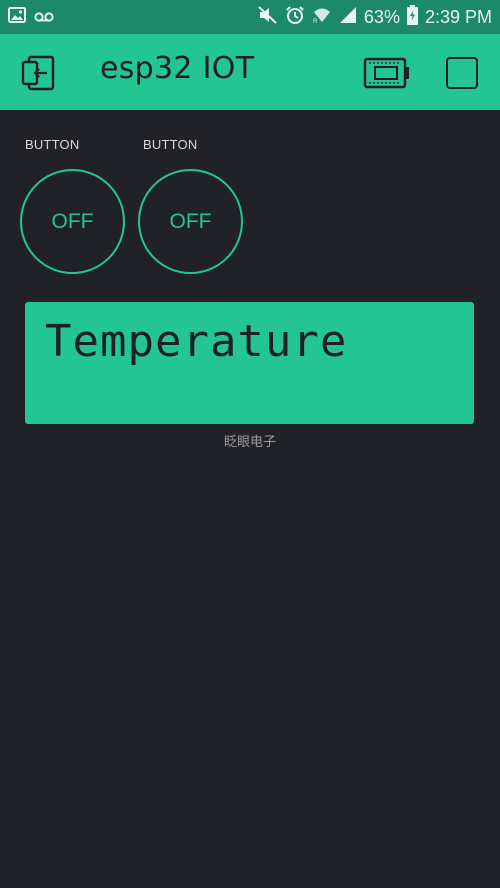  Describe the element at coordinates (412, 17) in the screenshot. I see `battery-charging-icon` at that location.